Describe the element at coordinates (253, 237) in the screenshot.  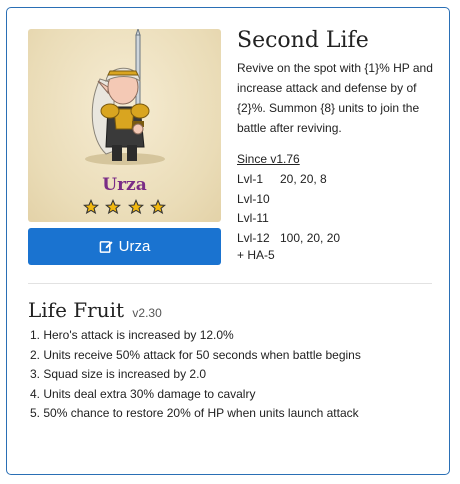
I see `level-name: Lvl-12` at that location.